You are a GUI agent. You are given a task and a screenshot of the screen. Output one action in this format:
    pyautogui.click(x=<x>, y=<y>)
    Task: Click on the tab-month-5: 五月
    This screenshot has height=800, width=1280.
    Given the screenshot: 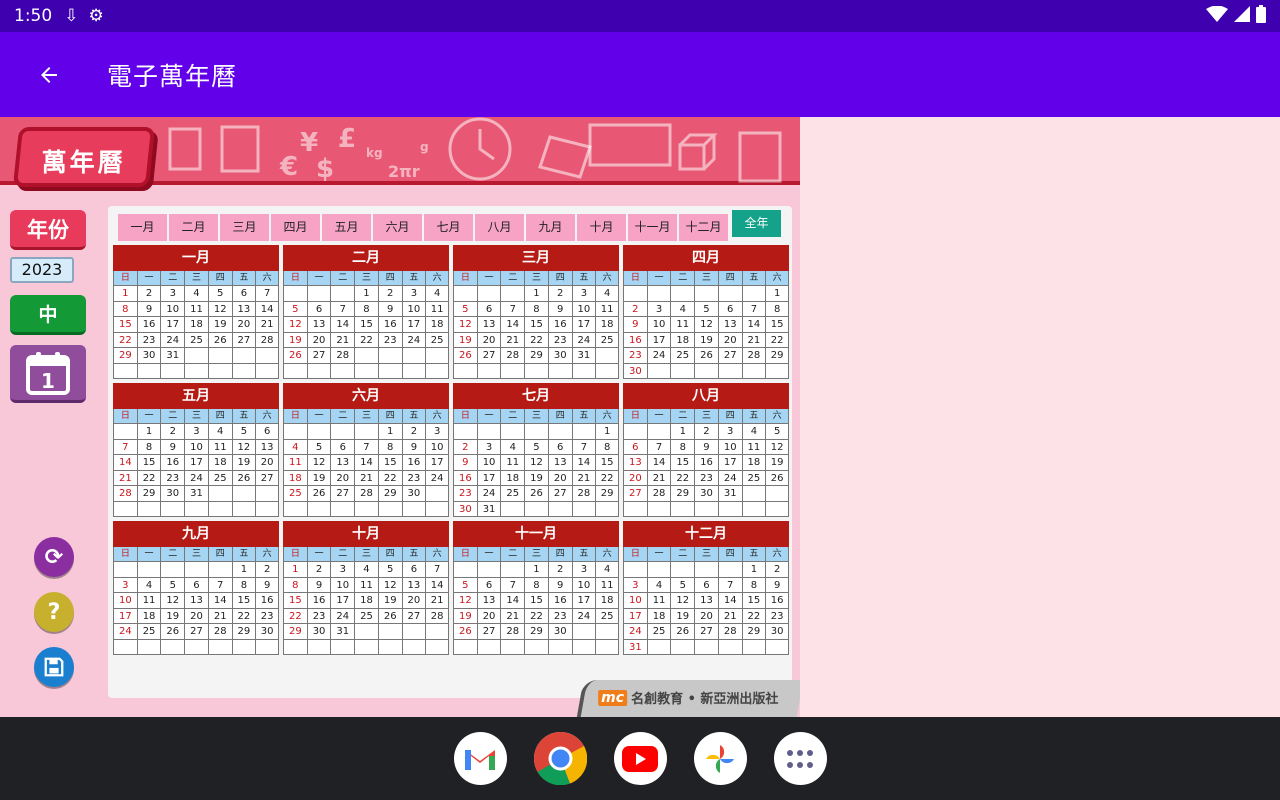 What is the action you would take?
    pyautogui.click(x=346, y=227)
    